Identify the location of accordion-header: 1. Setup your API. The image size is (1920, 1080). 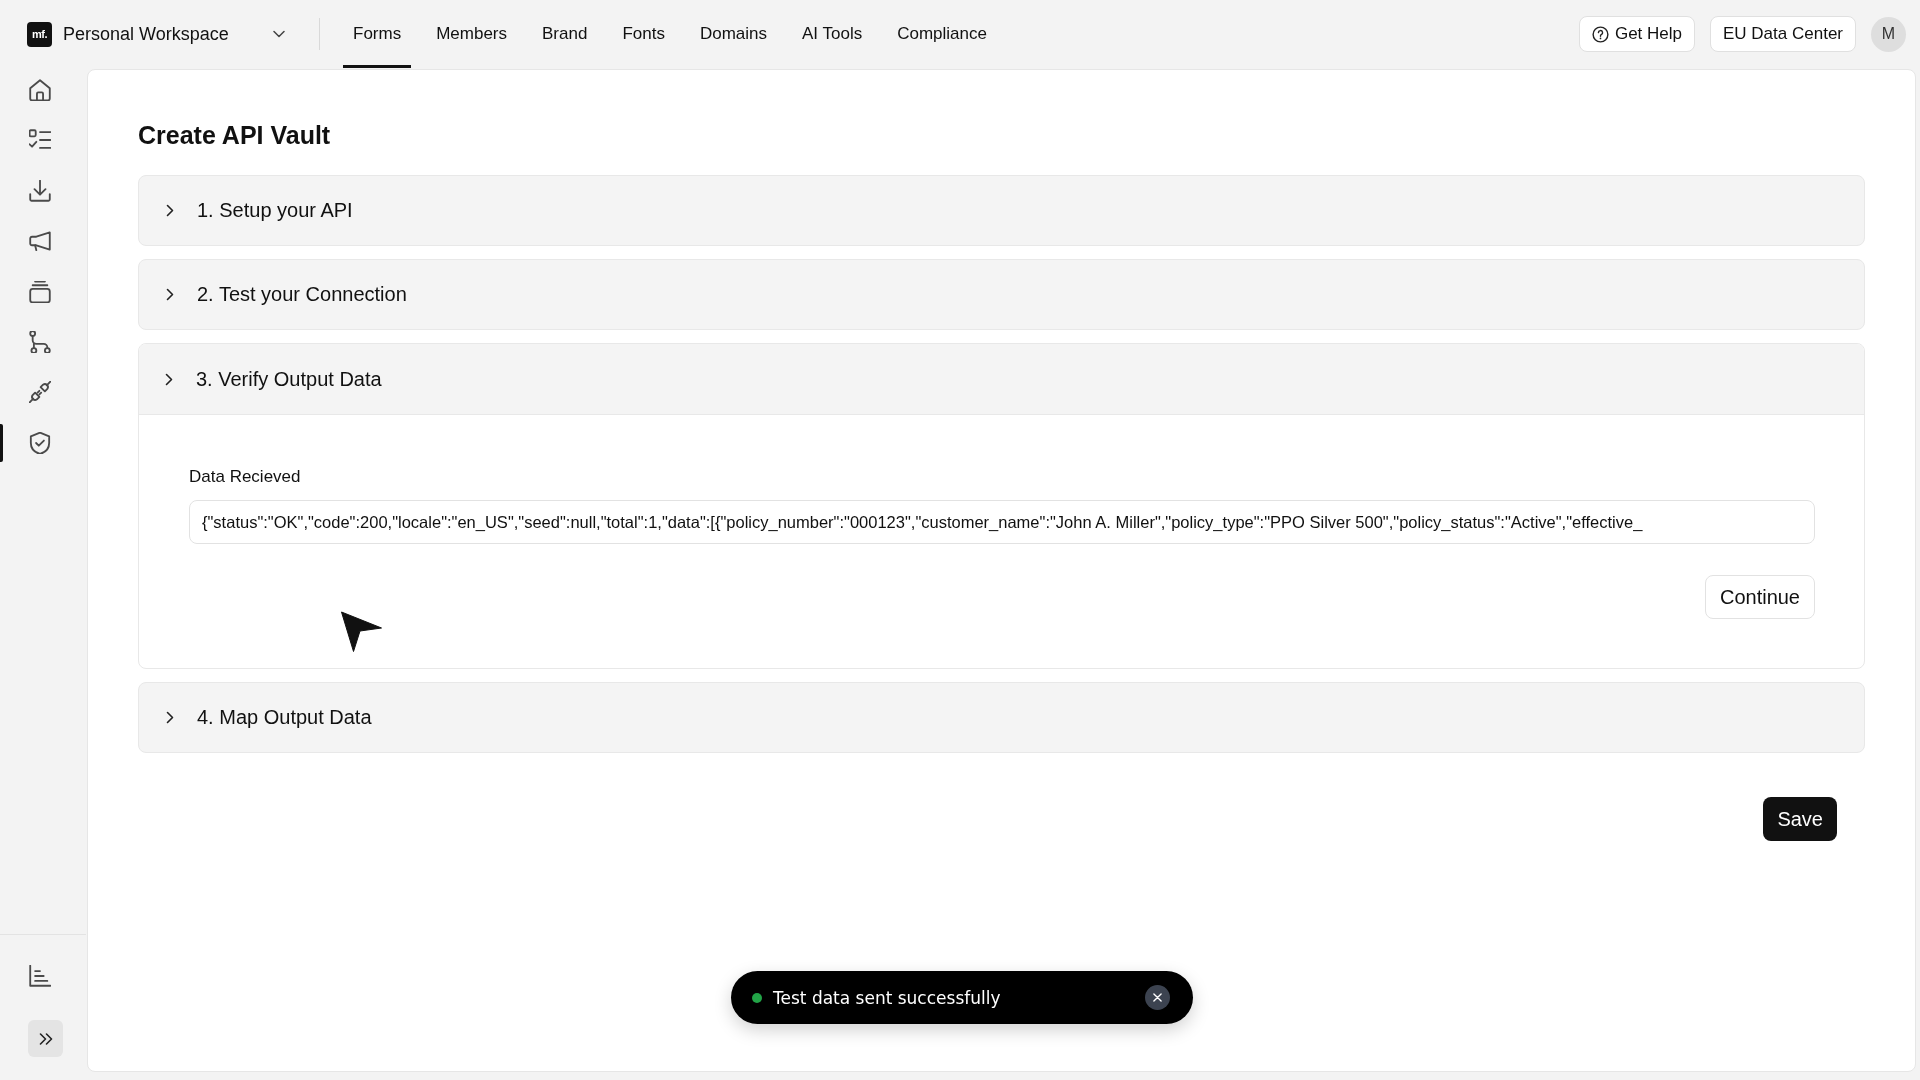
(1001, 210).